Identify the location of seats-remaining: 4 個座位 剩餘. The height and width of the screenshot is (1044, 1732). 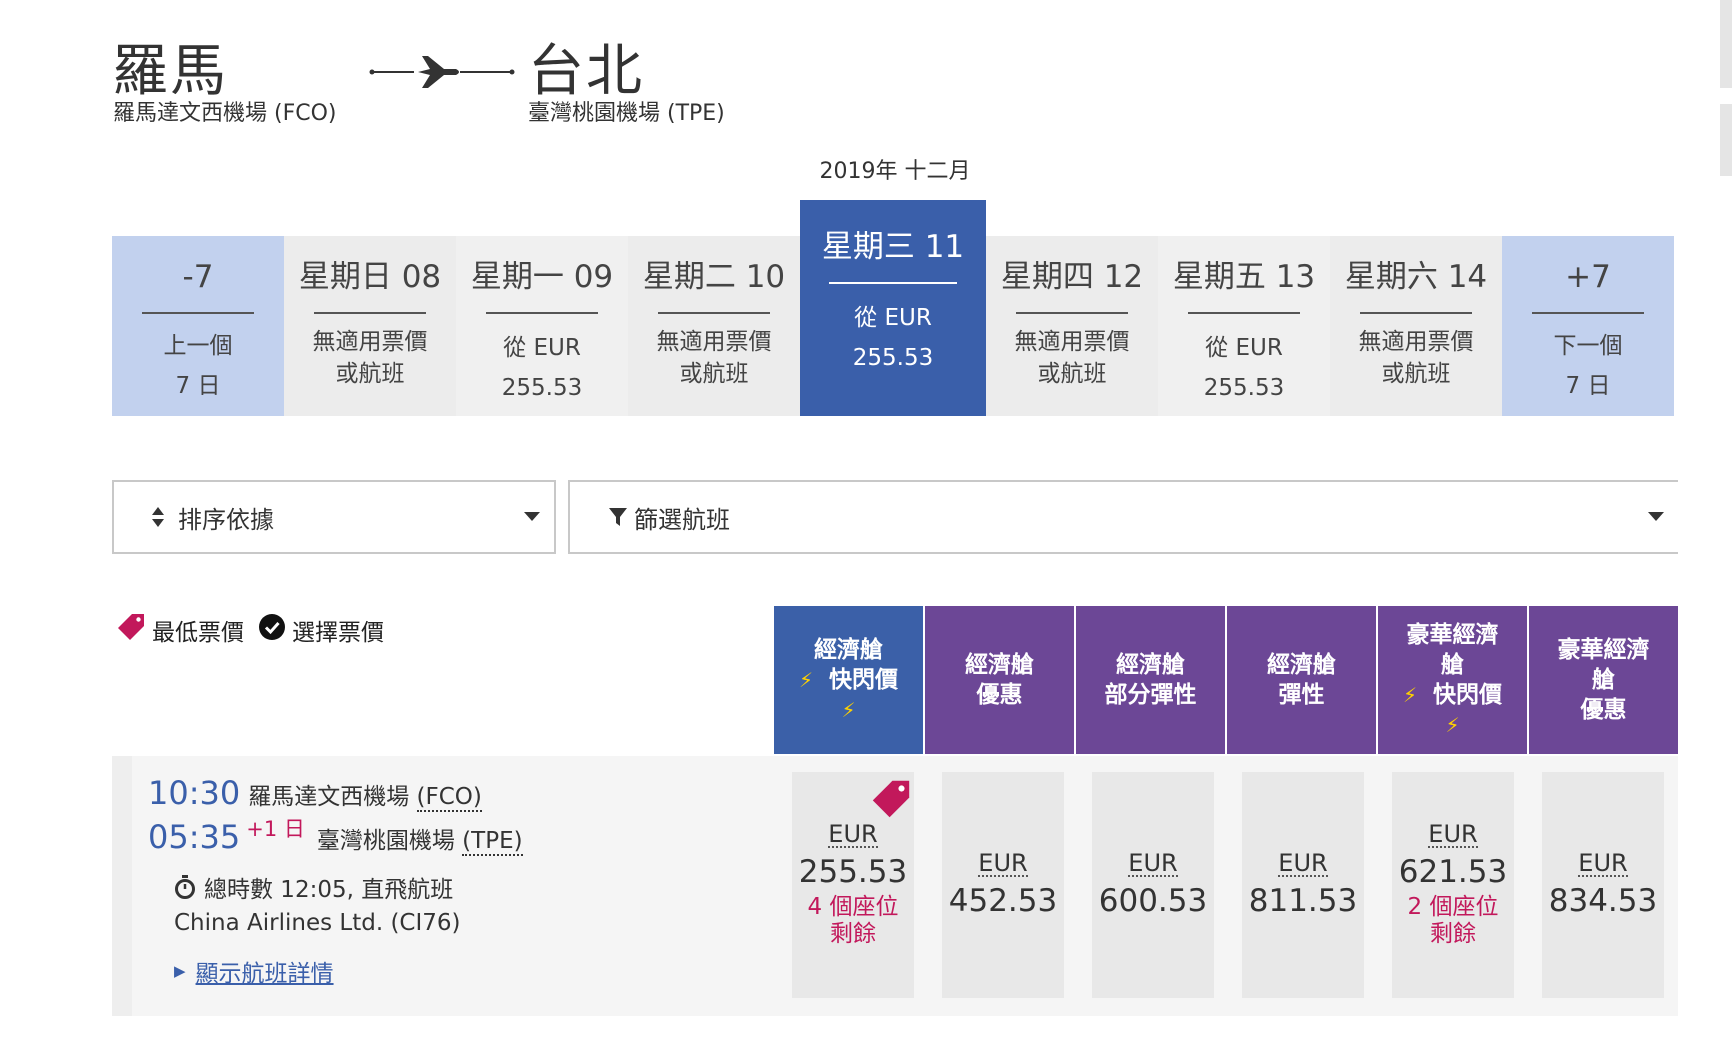
(853, 921).